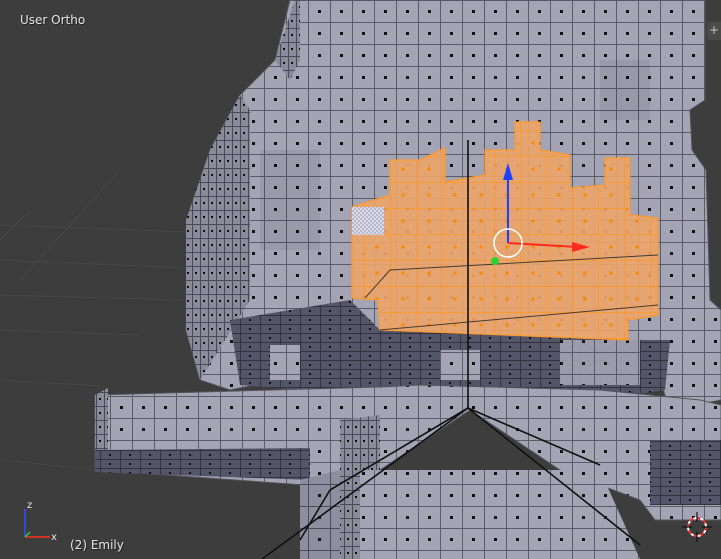 The image size is (721, 559). I want to click on plus-icon: +, so click(714, 30).